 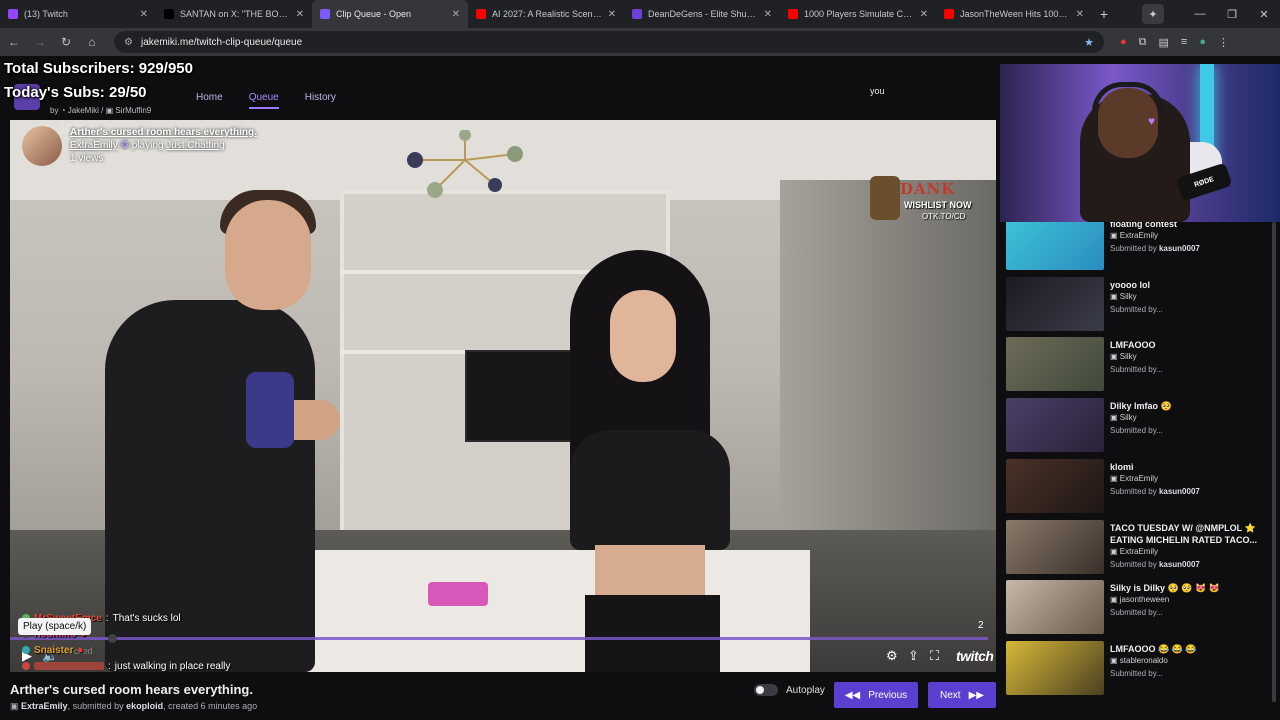 What do you see at coordinates (13, 14) in the screenshot?
I see `tab-favicon-icon` at bounding box center [13, 14].